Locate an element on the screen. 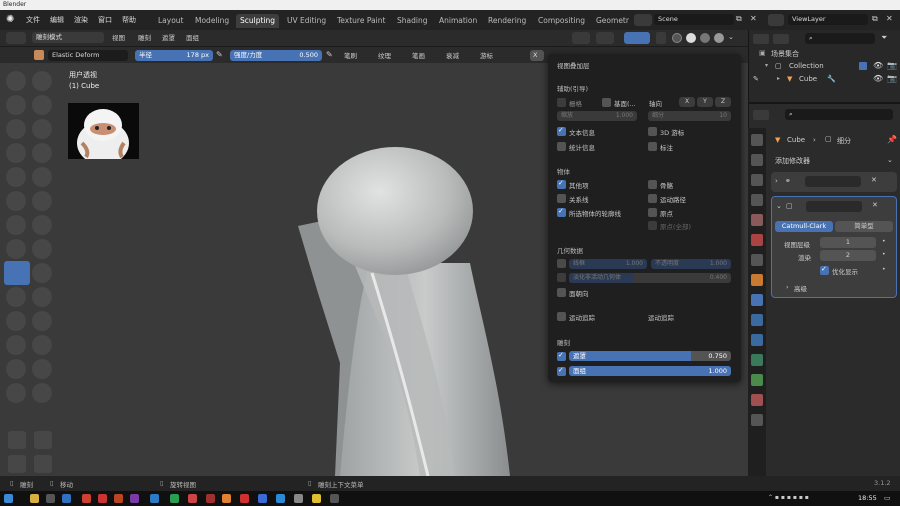 This screenshot has height=506, width=900. mode-selector: 雕刻模式 is located at coordinates (68, 37).